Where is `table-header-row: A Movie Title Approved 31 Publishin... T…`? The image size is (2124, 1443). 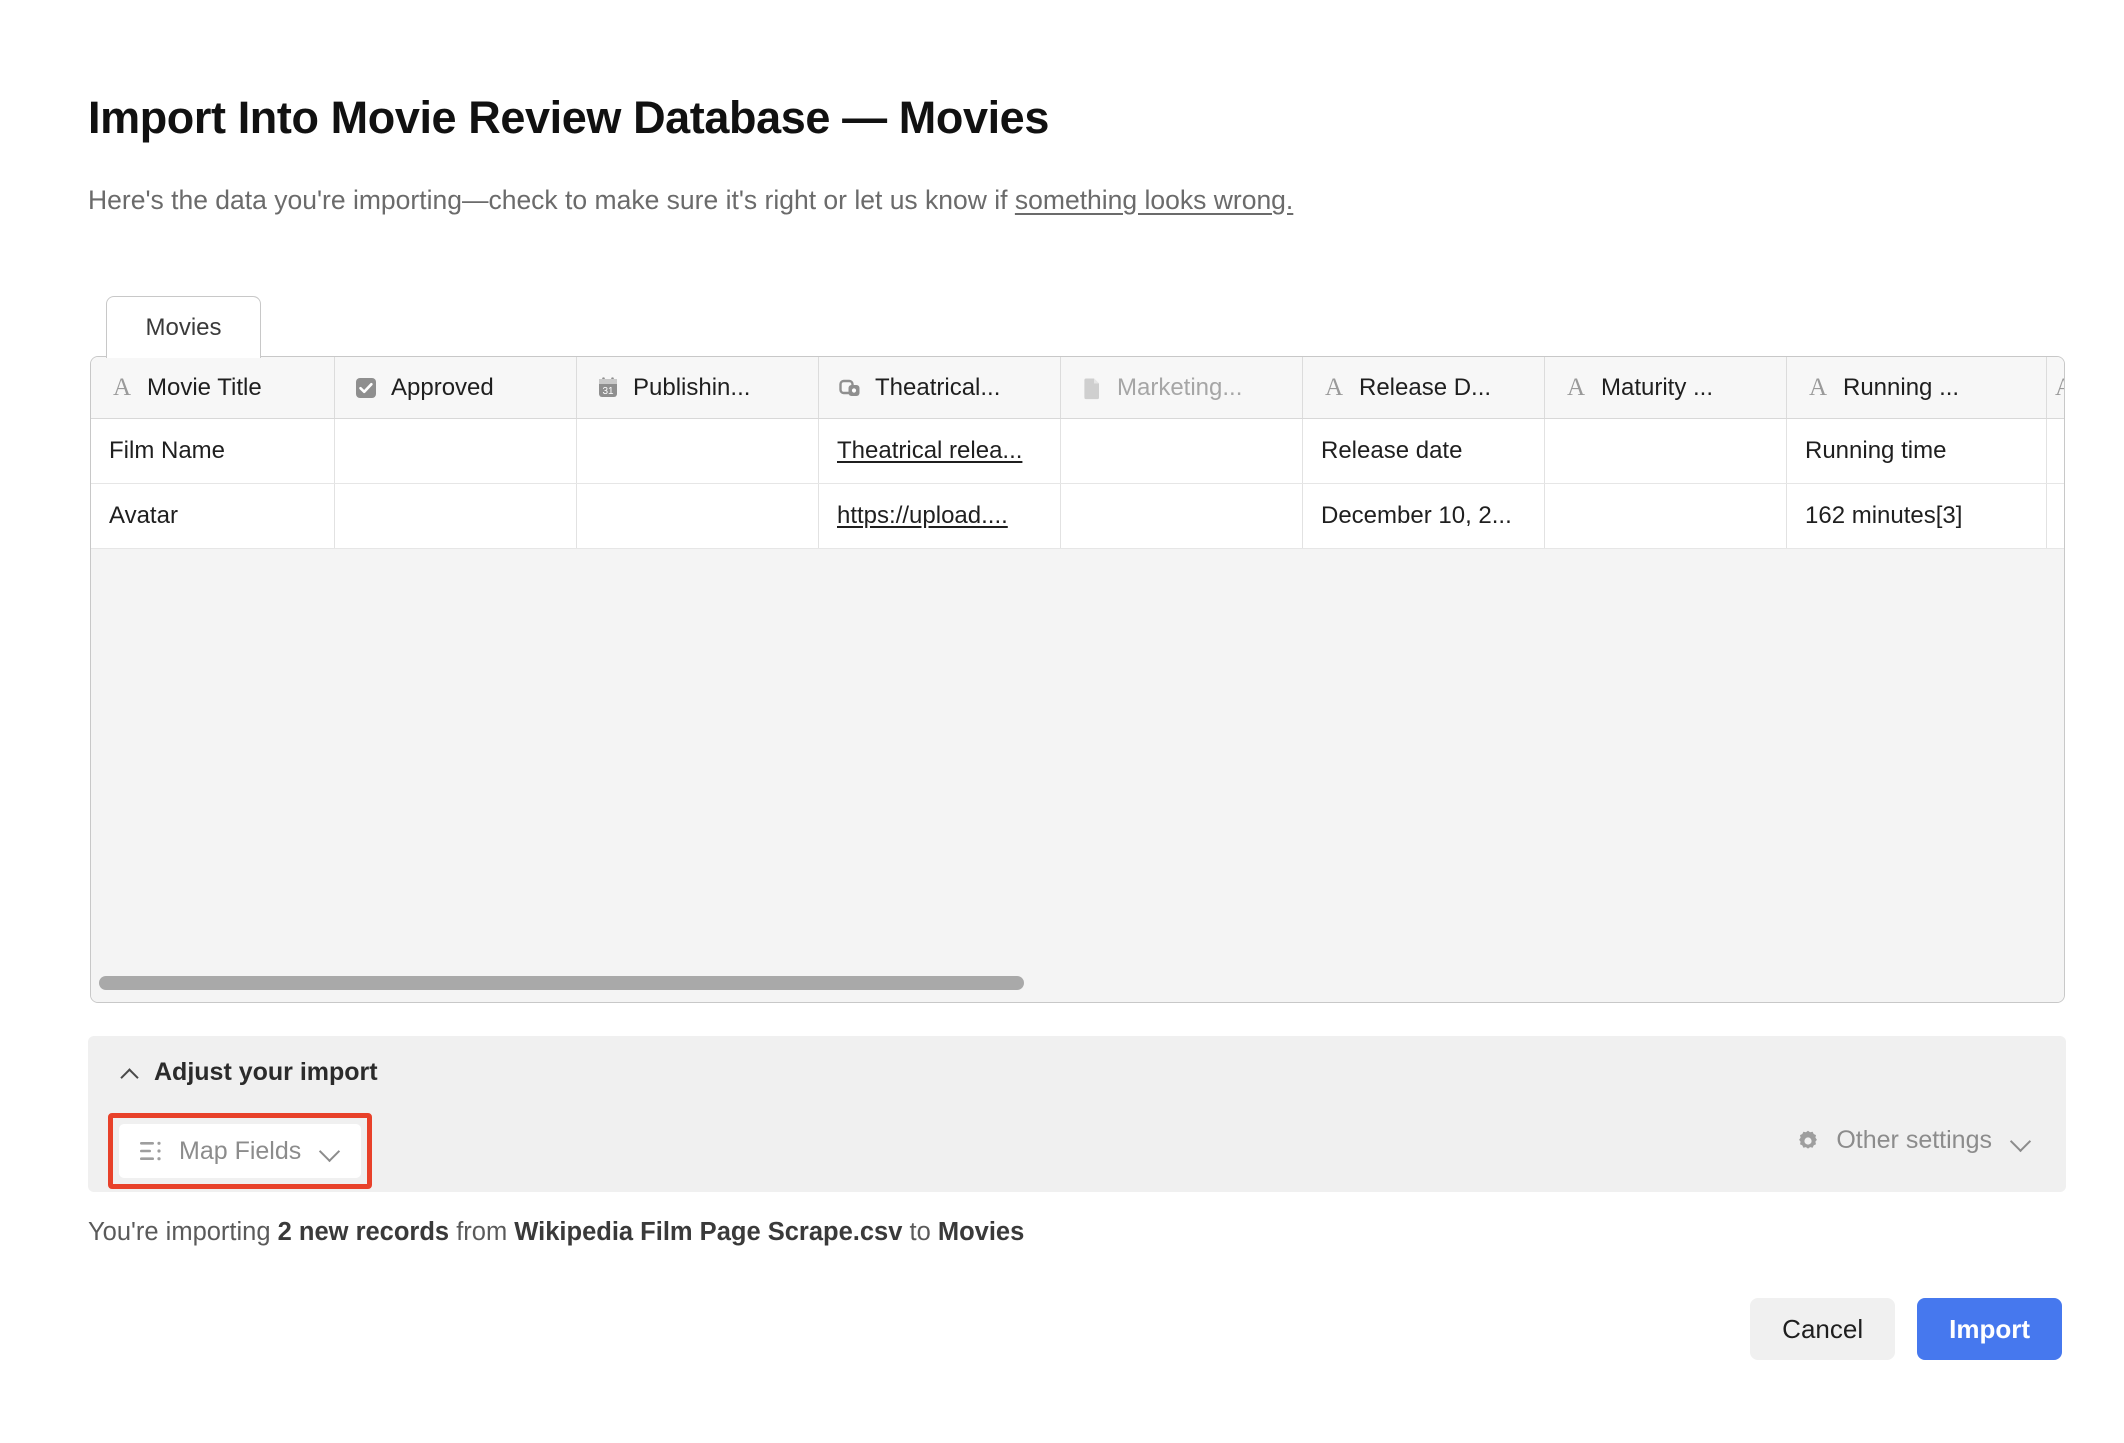 table-header-row: A Movie Title Approved 31 Publishin... T… is located at coordinates (1077, 388).